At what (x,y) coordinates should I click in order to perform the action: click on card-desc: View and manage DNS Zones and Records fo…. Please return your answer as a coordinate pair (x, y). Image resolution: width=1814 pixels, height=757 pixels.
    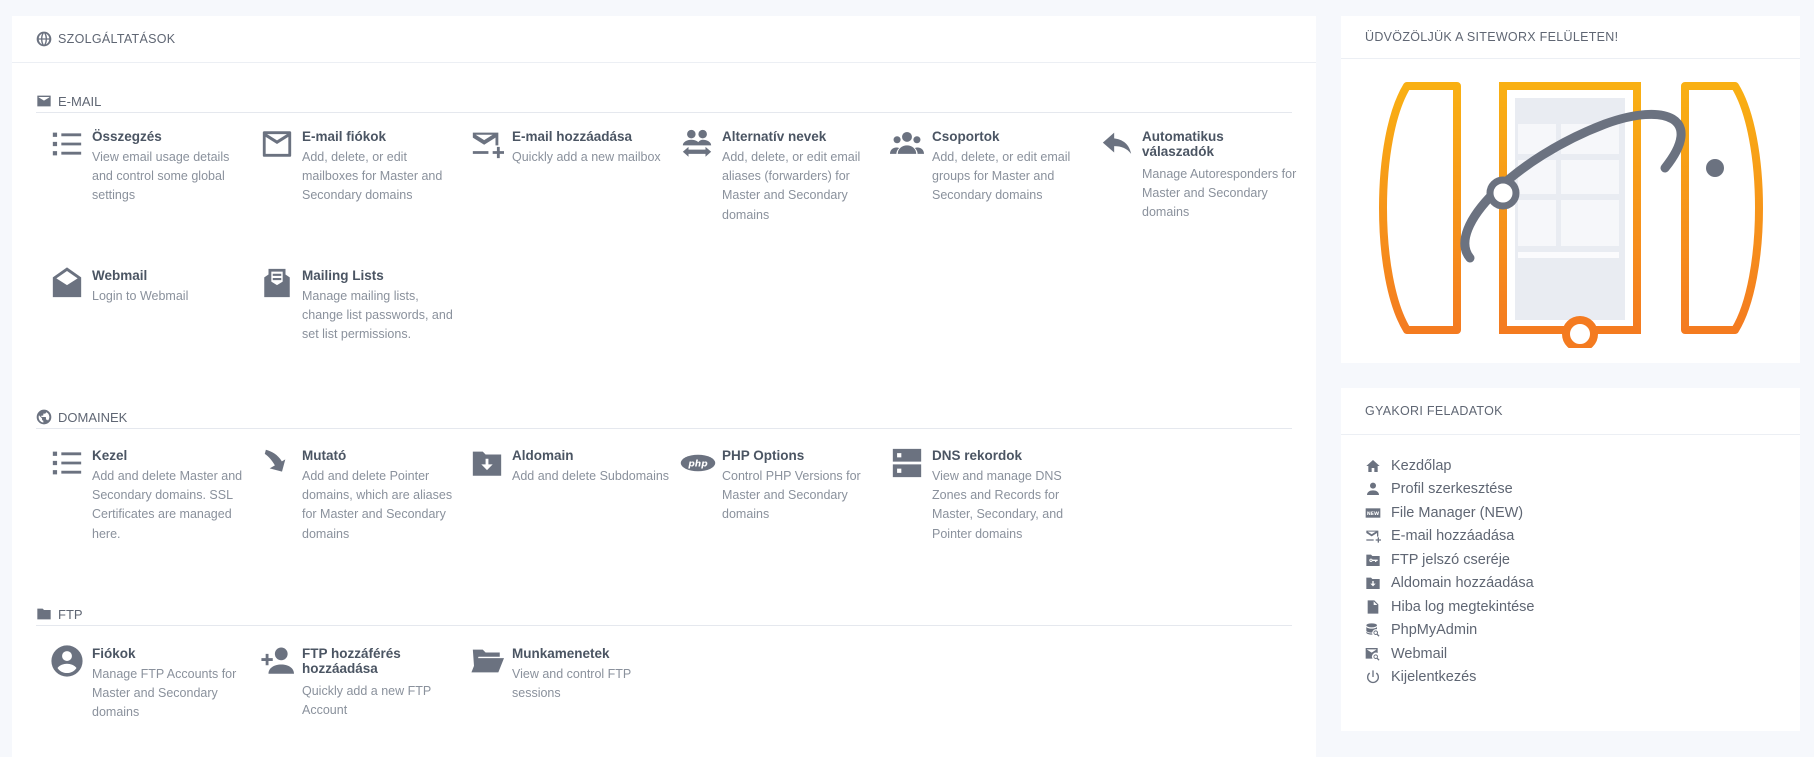
    Looking at the image, I should click on (998, 505).